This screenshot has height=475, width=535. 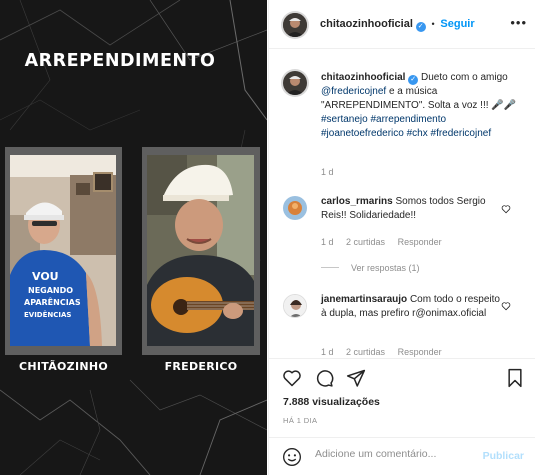 I want to click on post-header: chitaozinhooficial ✓ • Seguir •••, so click(x=402, y=24).